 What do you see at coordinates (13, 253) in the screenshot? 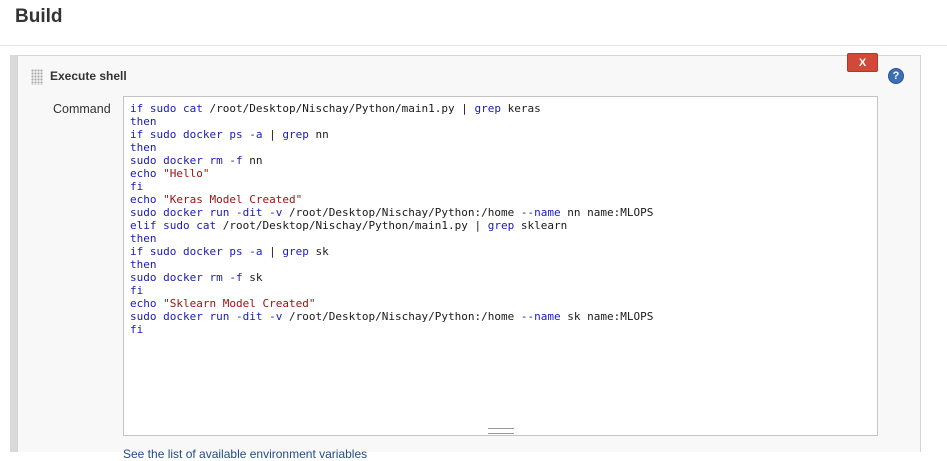
I see `left-gutter` at bounding box center [13, 253].